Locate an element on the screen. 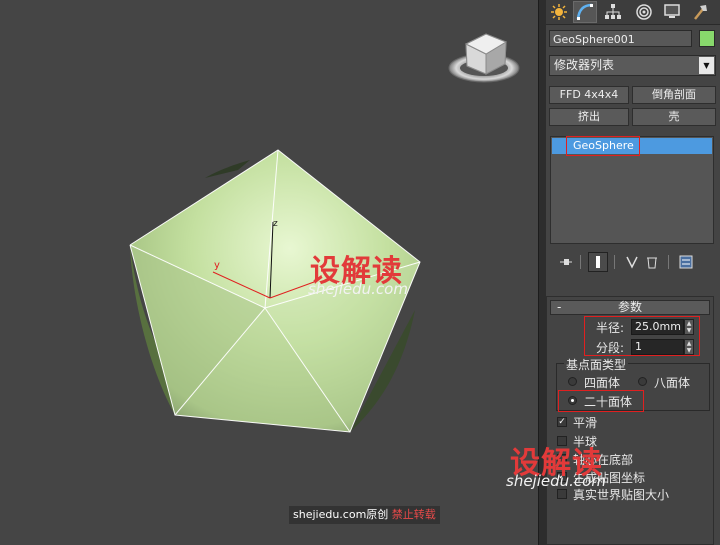 Image resolution: width=720 pixels, height=545 pixels. credit-banner: shejiedu.com原创 禁止转载 is located at coordinates (364, 515).